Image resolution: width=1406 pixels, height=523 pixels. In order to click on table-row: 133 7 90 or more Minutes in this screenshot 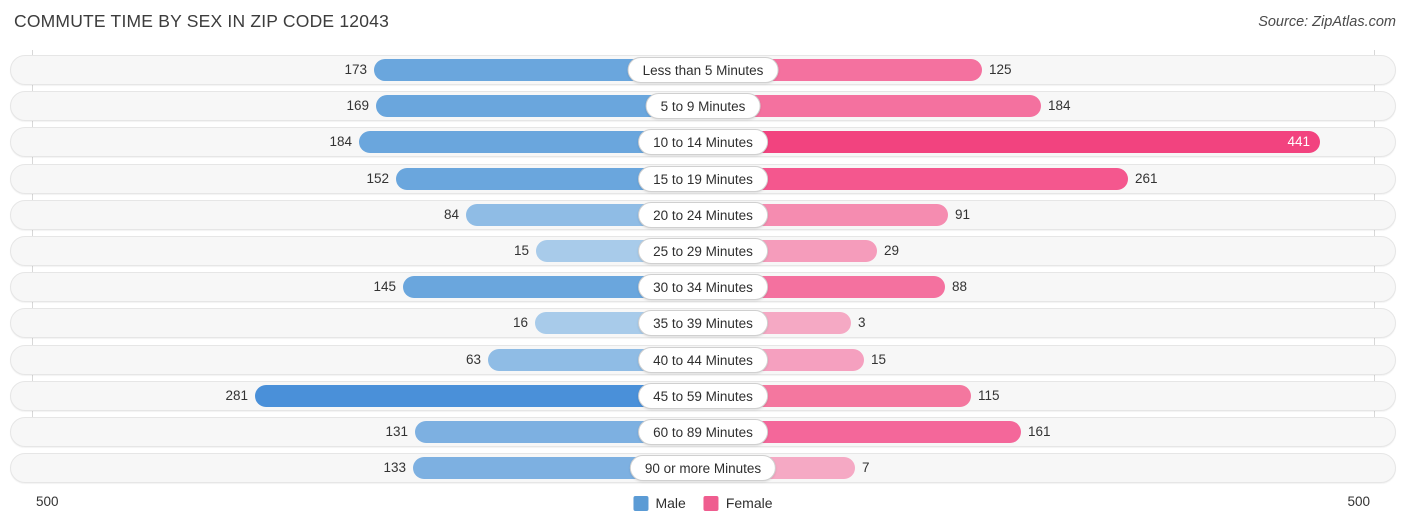, I will do `click(703, 468)`.